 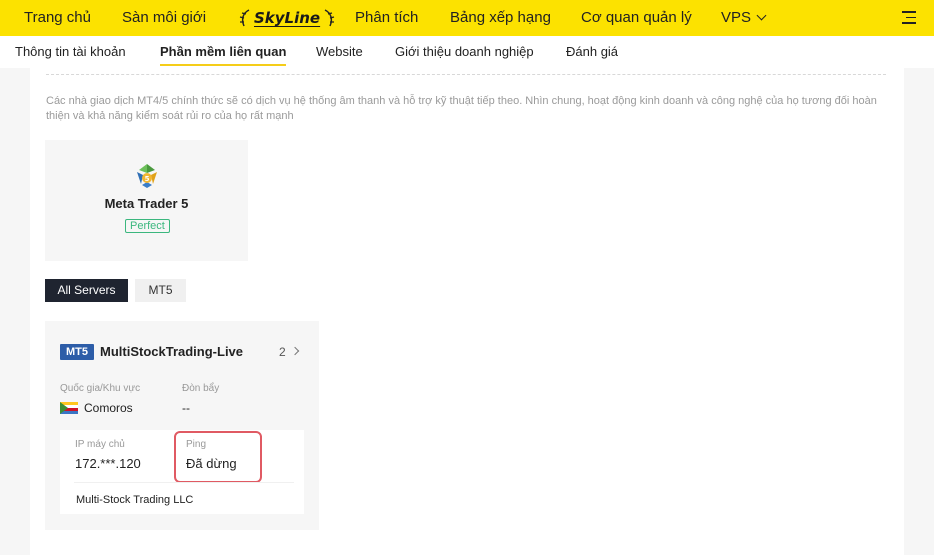 What do you see at coordinates (70, 52) in the screenshot?
I see `tab-account-info: Thông tin tài khoản` at bounding box center [70, 52].